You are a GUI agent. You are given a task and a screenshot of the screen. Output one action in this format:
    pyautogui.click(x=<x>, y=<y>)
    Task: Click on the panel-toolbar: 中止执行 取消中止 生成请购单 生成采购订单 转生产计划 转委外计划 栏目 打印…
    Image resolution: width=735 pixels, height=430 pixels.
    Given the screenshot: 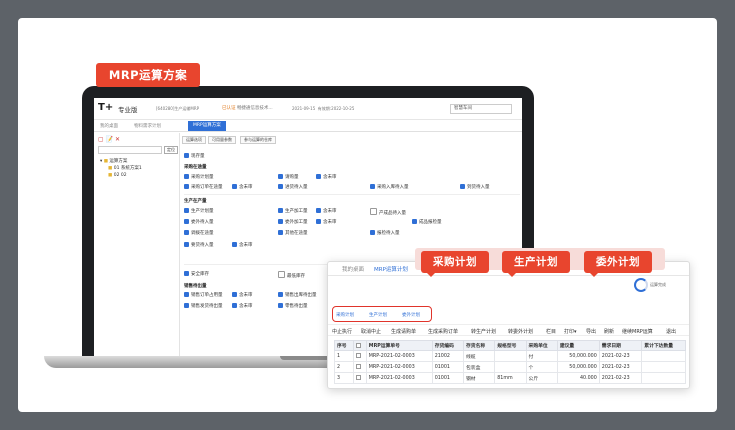 What is the action you would take?
    pyautogui.click(x=508, y=330)
    